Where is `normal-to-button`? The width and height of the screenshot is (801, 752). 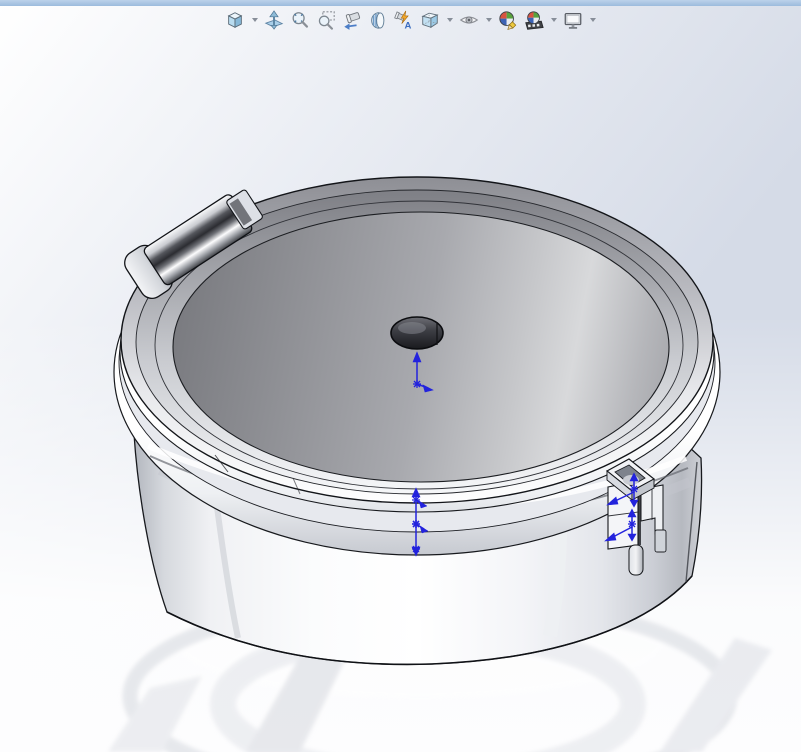
normal-to-button is located at coordinates (274, 20).